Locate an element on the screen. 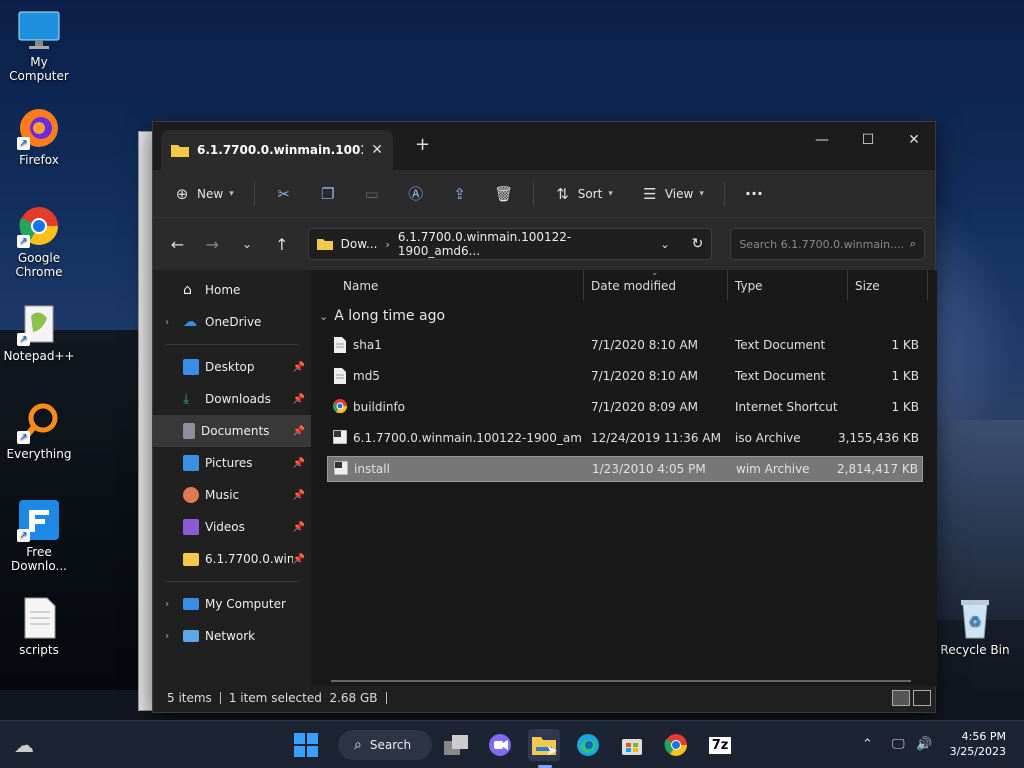  edge-button is located at coordinates (588, 745).